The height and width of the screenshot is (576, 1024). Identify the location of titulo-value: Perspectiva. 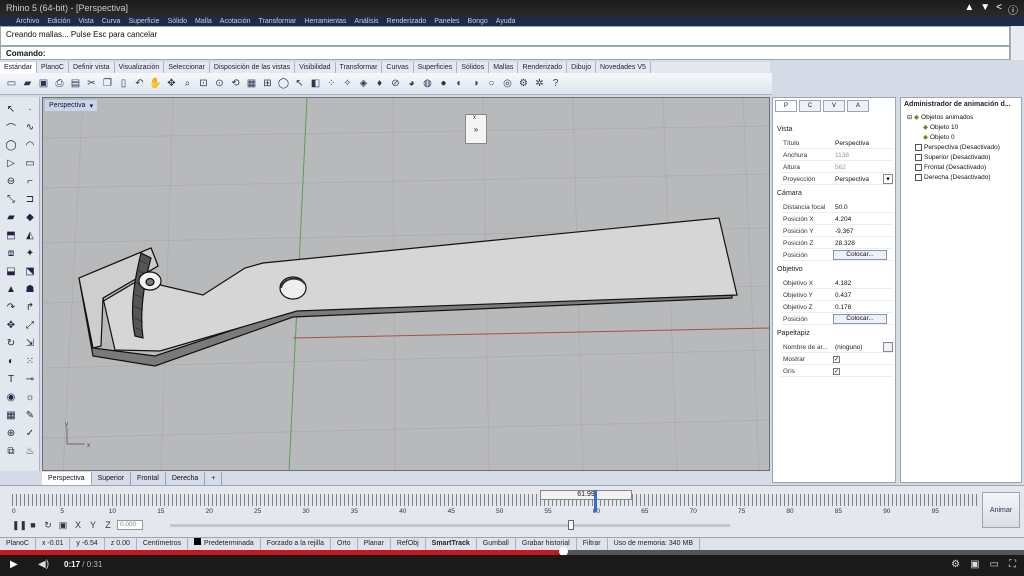
(863, 143).